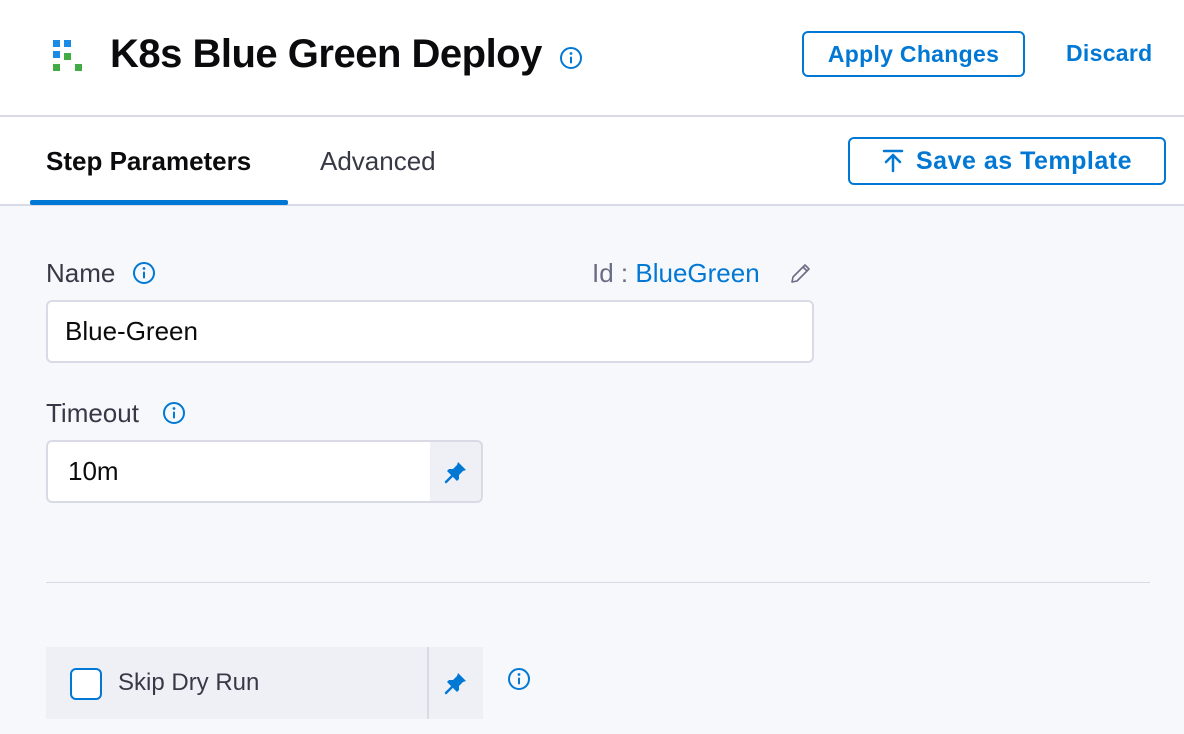 Image resolution: width=1184 pixels, height=734 pixels. I want to click on skip-dry-run-field: Skip Dry Run, so click(237, 683).